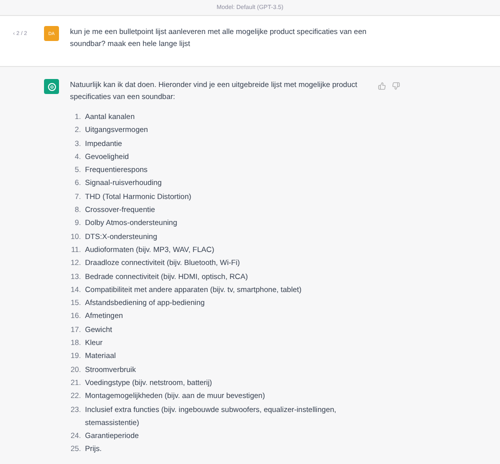 The height and width of the screenshot is (464, 500). I want to click on thumbs-up-icon, so click(382, 86).